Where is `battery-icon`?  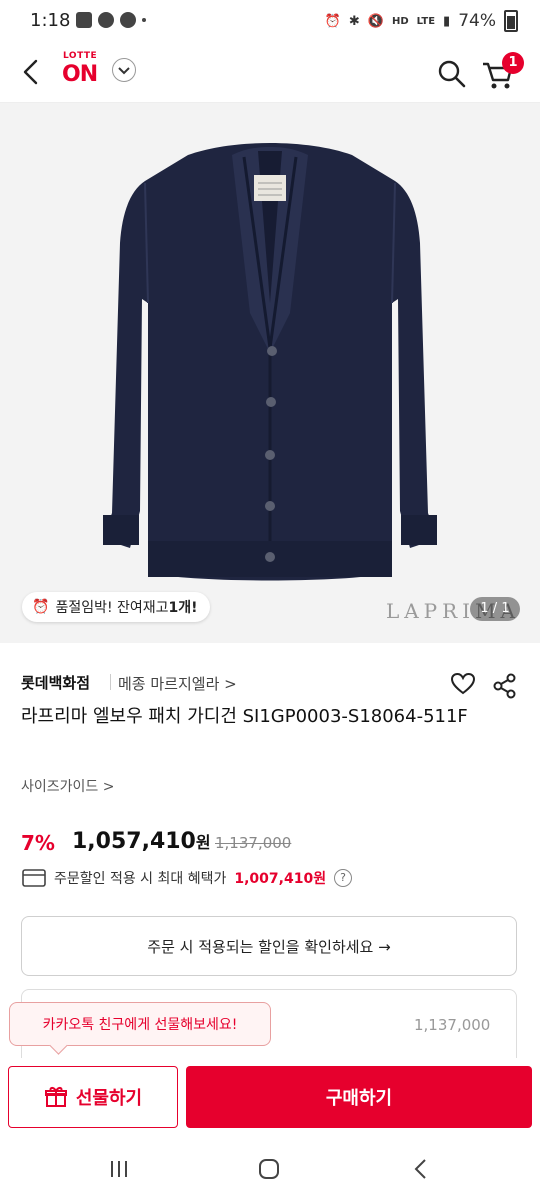 battery-icon is located at coordinates (511, 21).